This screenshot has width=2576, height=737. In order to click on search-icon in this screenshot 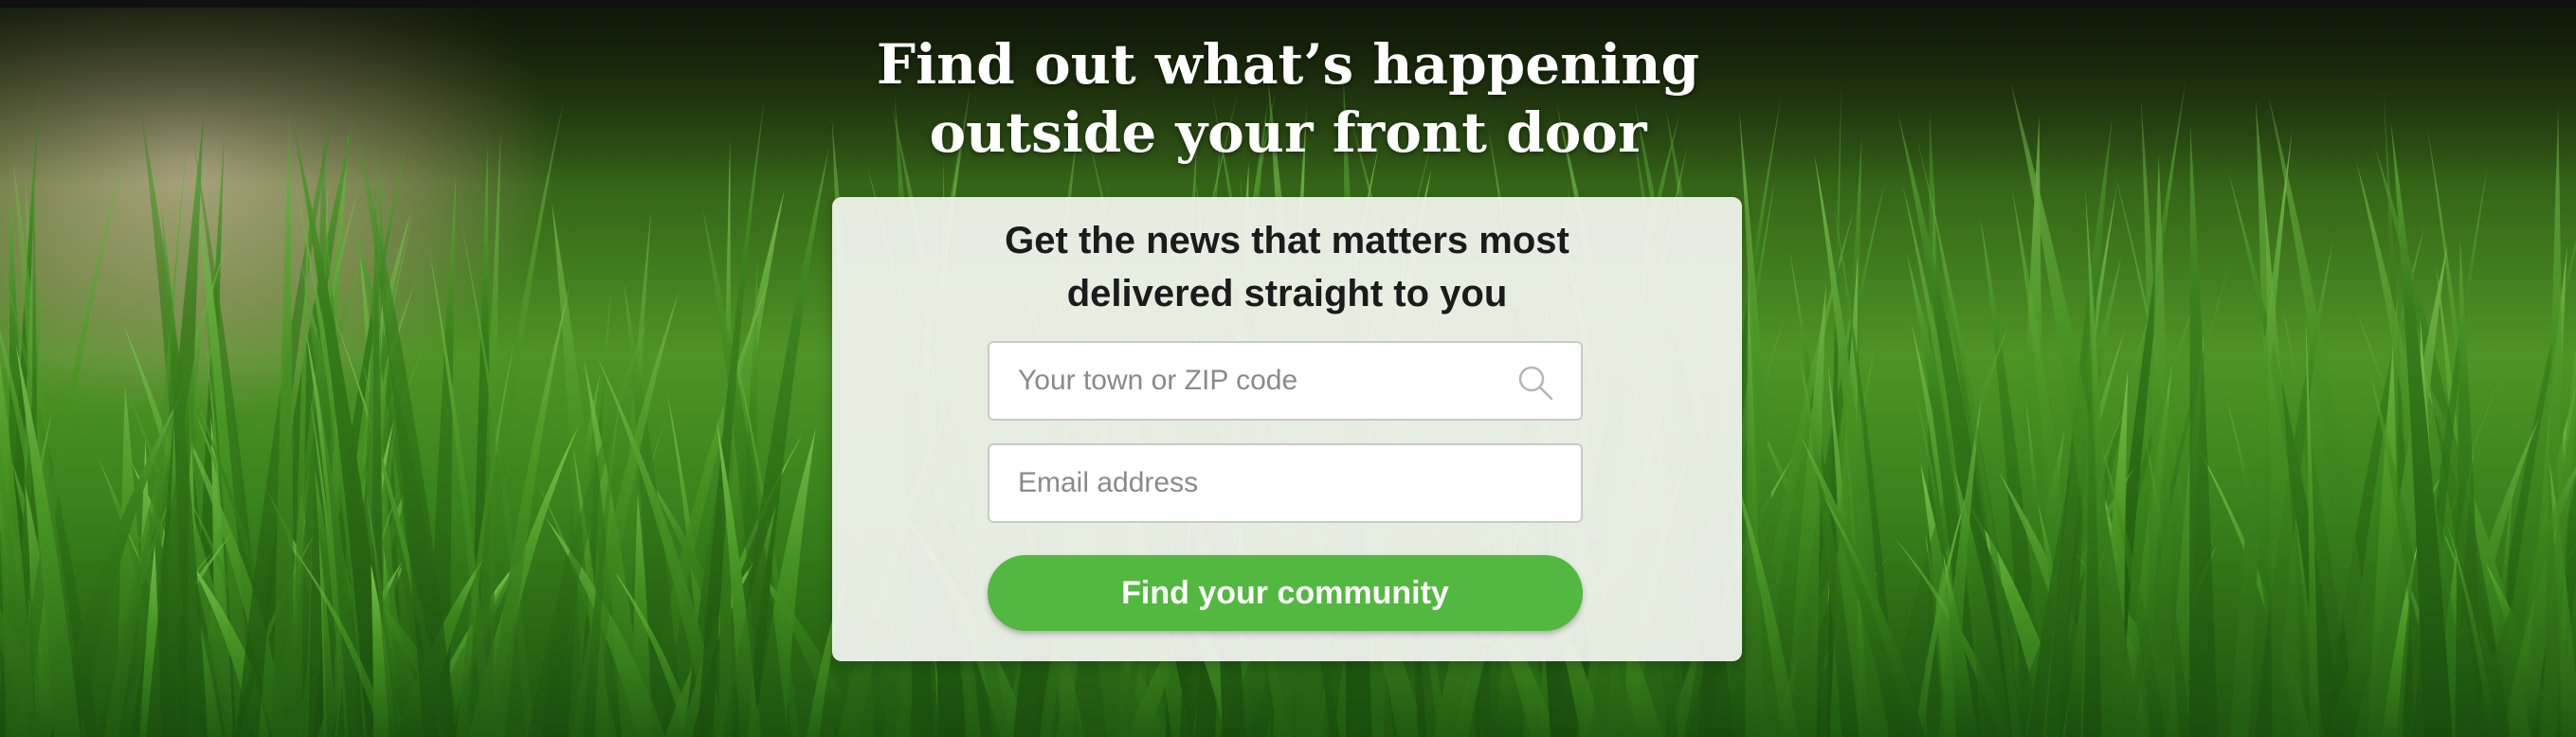, I will do `click(1535, 383)`.